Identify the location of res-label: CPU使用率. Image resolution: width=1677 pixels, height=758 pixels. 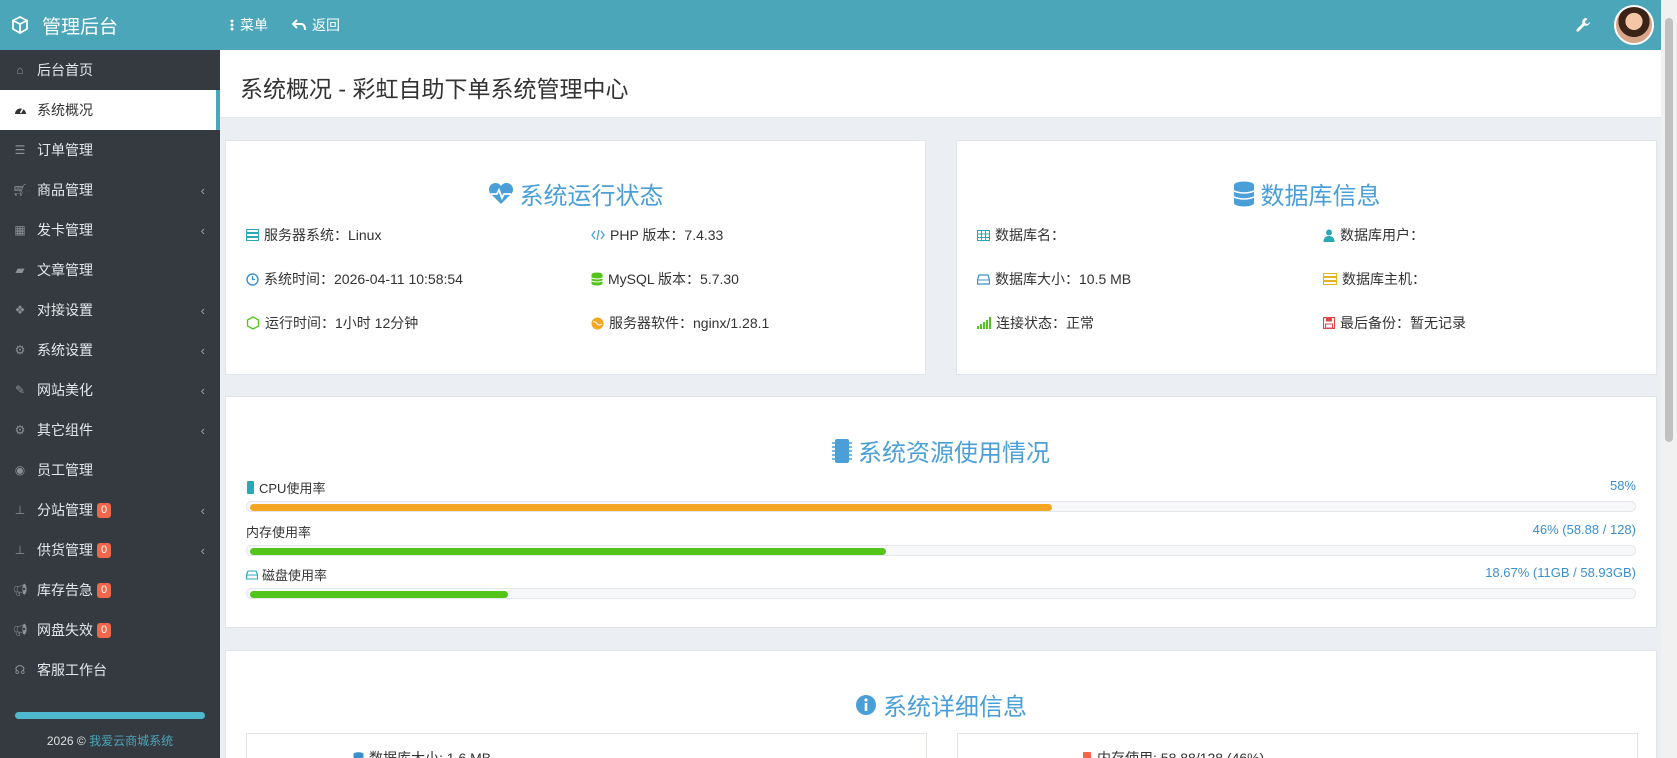
(285, 487).